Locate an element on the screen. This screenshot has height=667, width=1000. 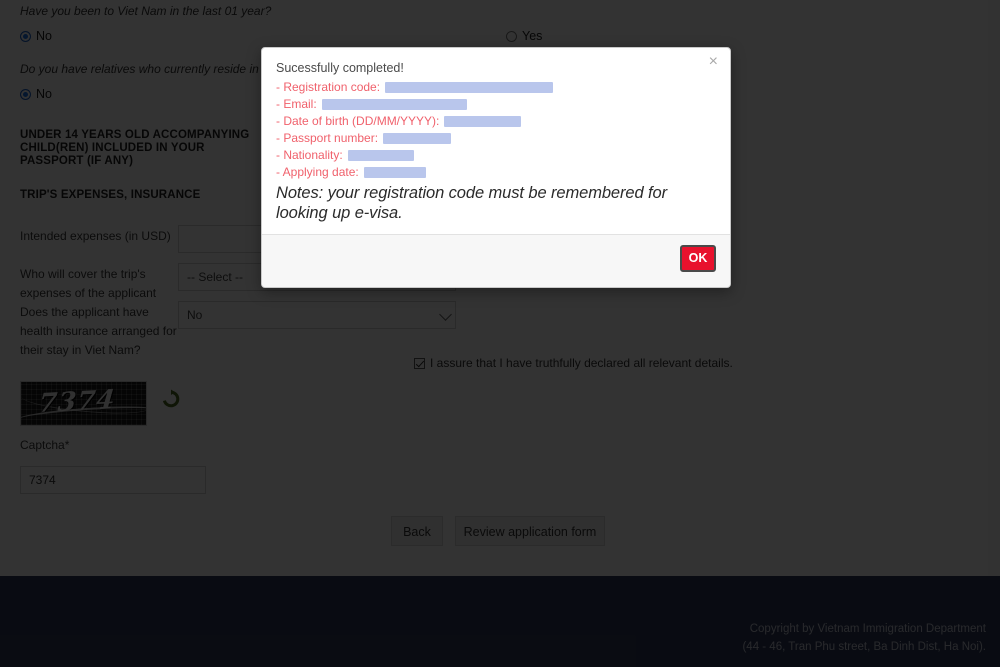
modal-title: Sucessfully completed! is located at coordinates (340, 68).